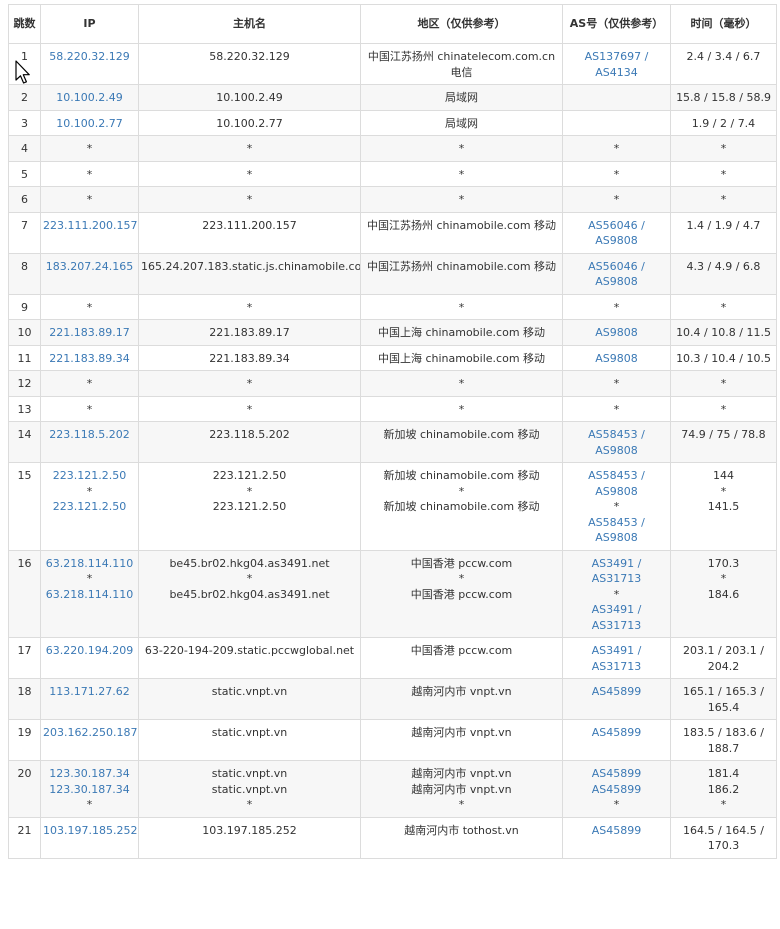  Describe the element at coordinates (89, 199) in the screenshot. I see `cell-ip: *` at that location.